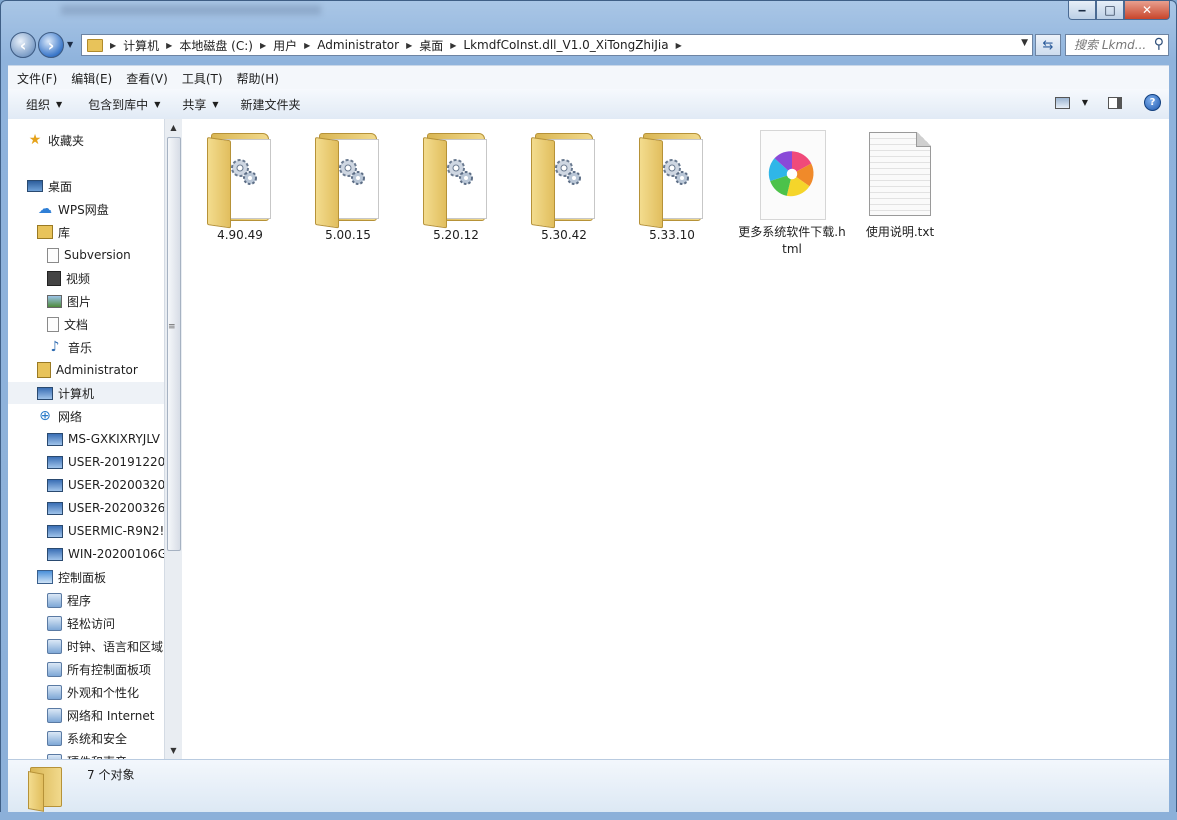  What do you see at coordinates (118, 104) in the screenshot?
I see `include-library-label: 包含到库中` at bounding box center [118, 104].